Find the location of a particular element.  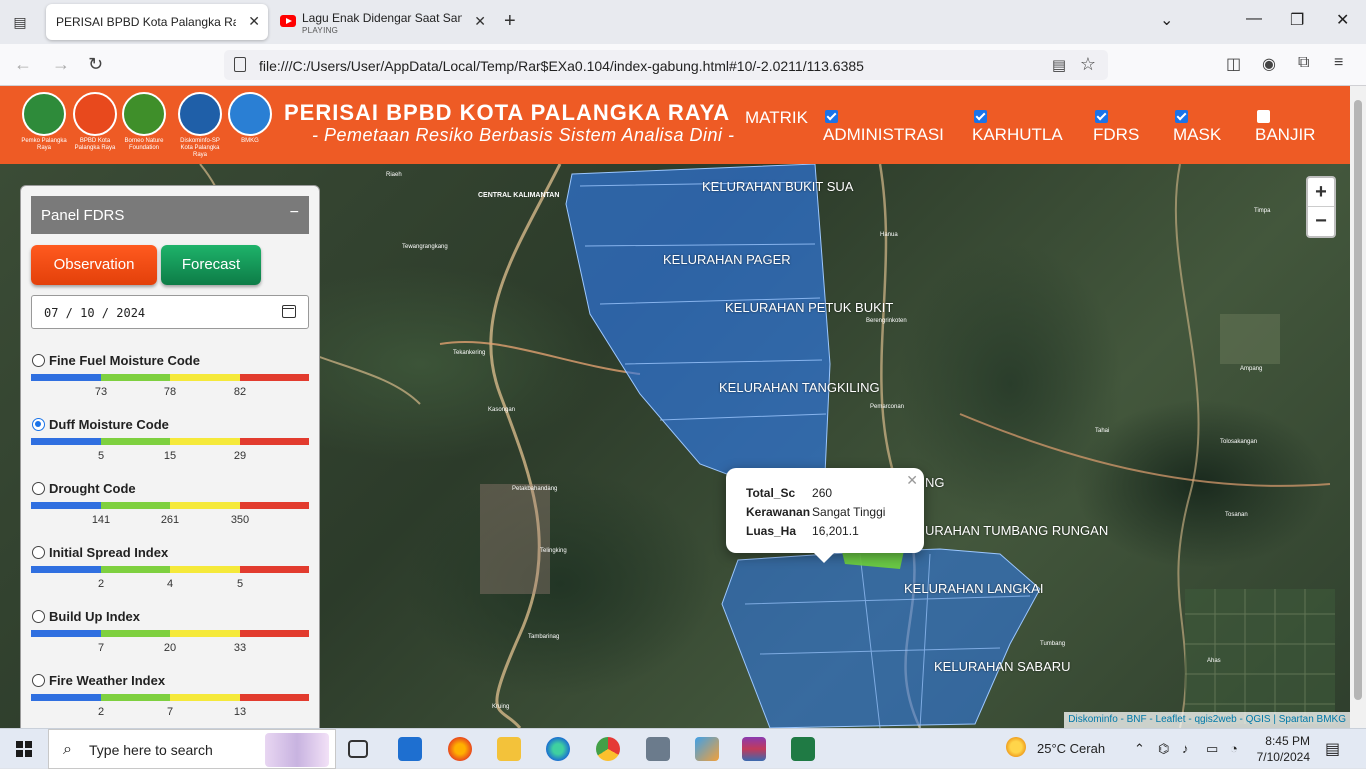

toggle-mask: MASK is located at coordinates (1197, 127).